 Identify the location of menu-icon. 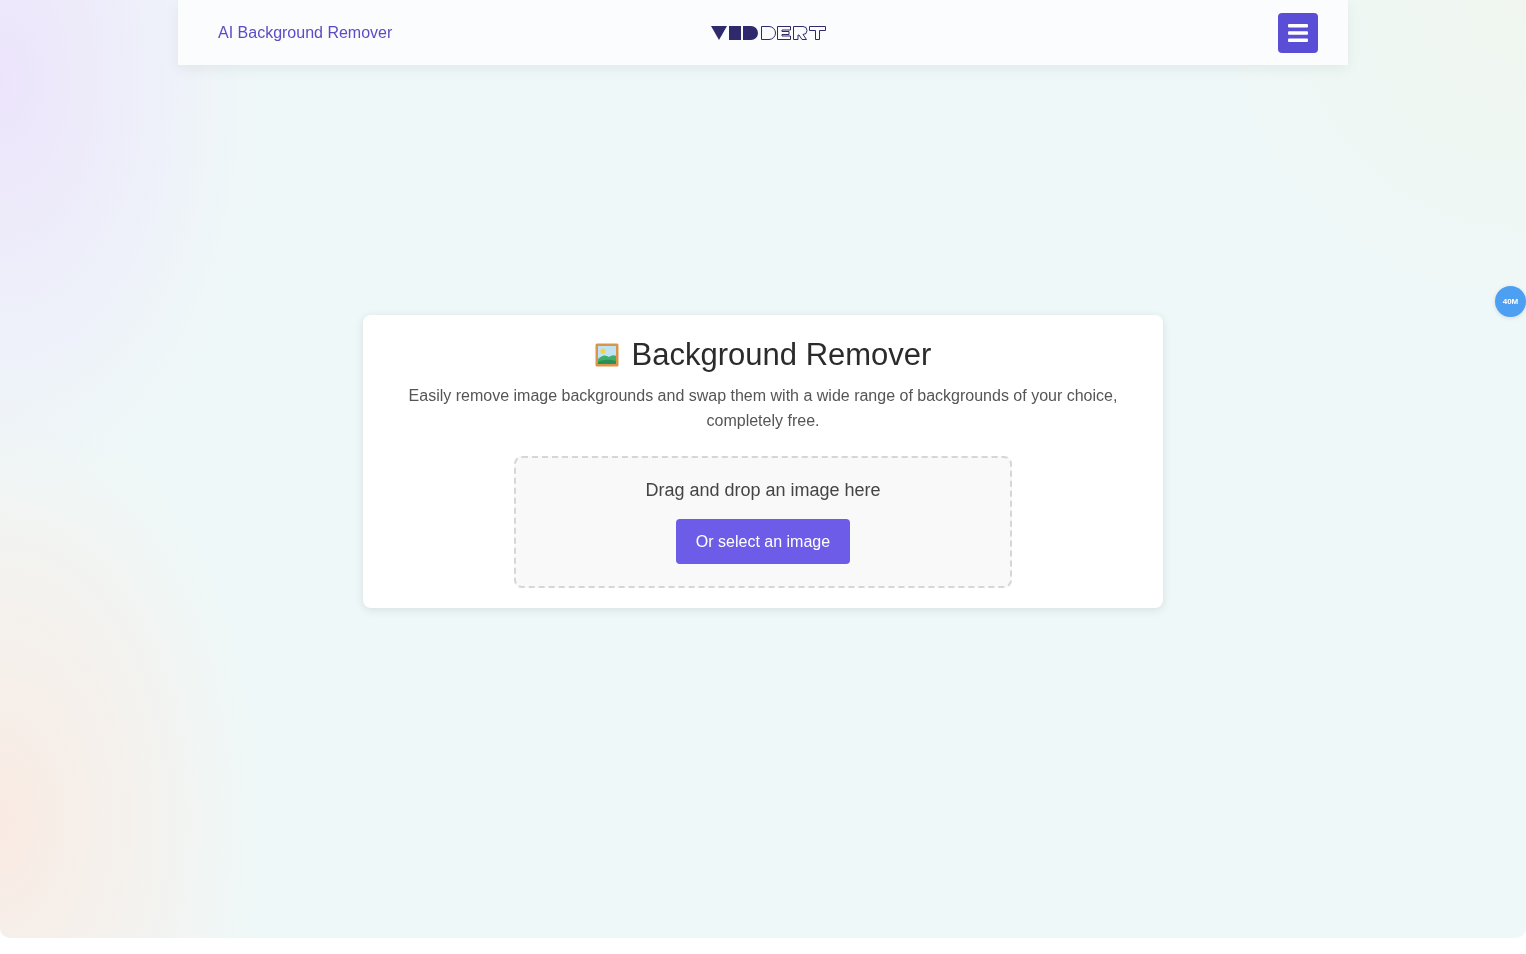
(1298, 32).